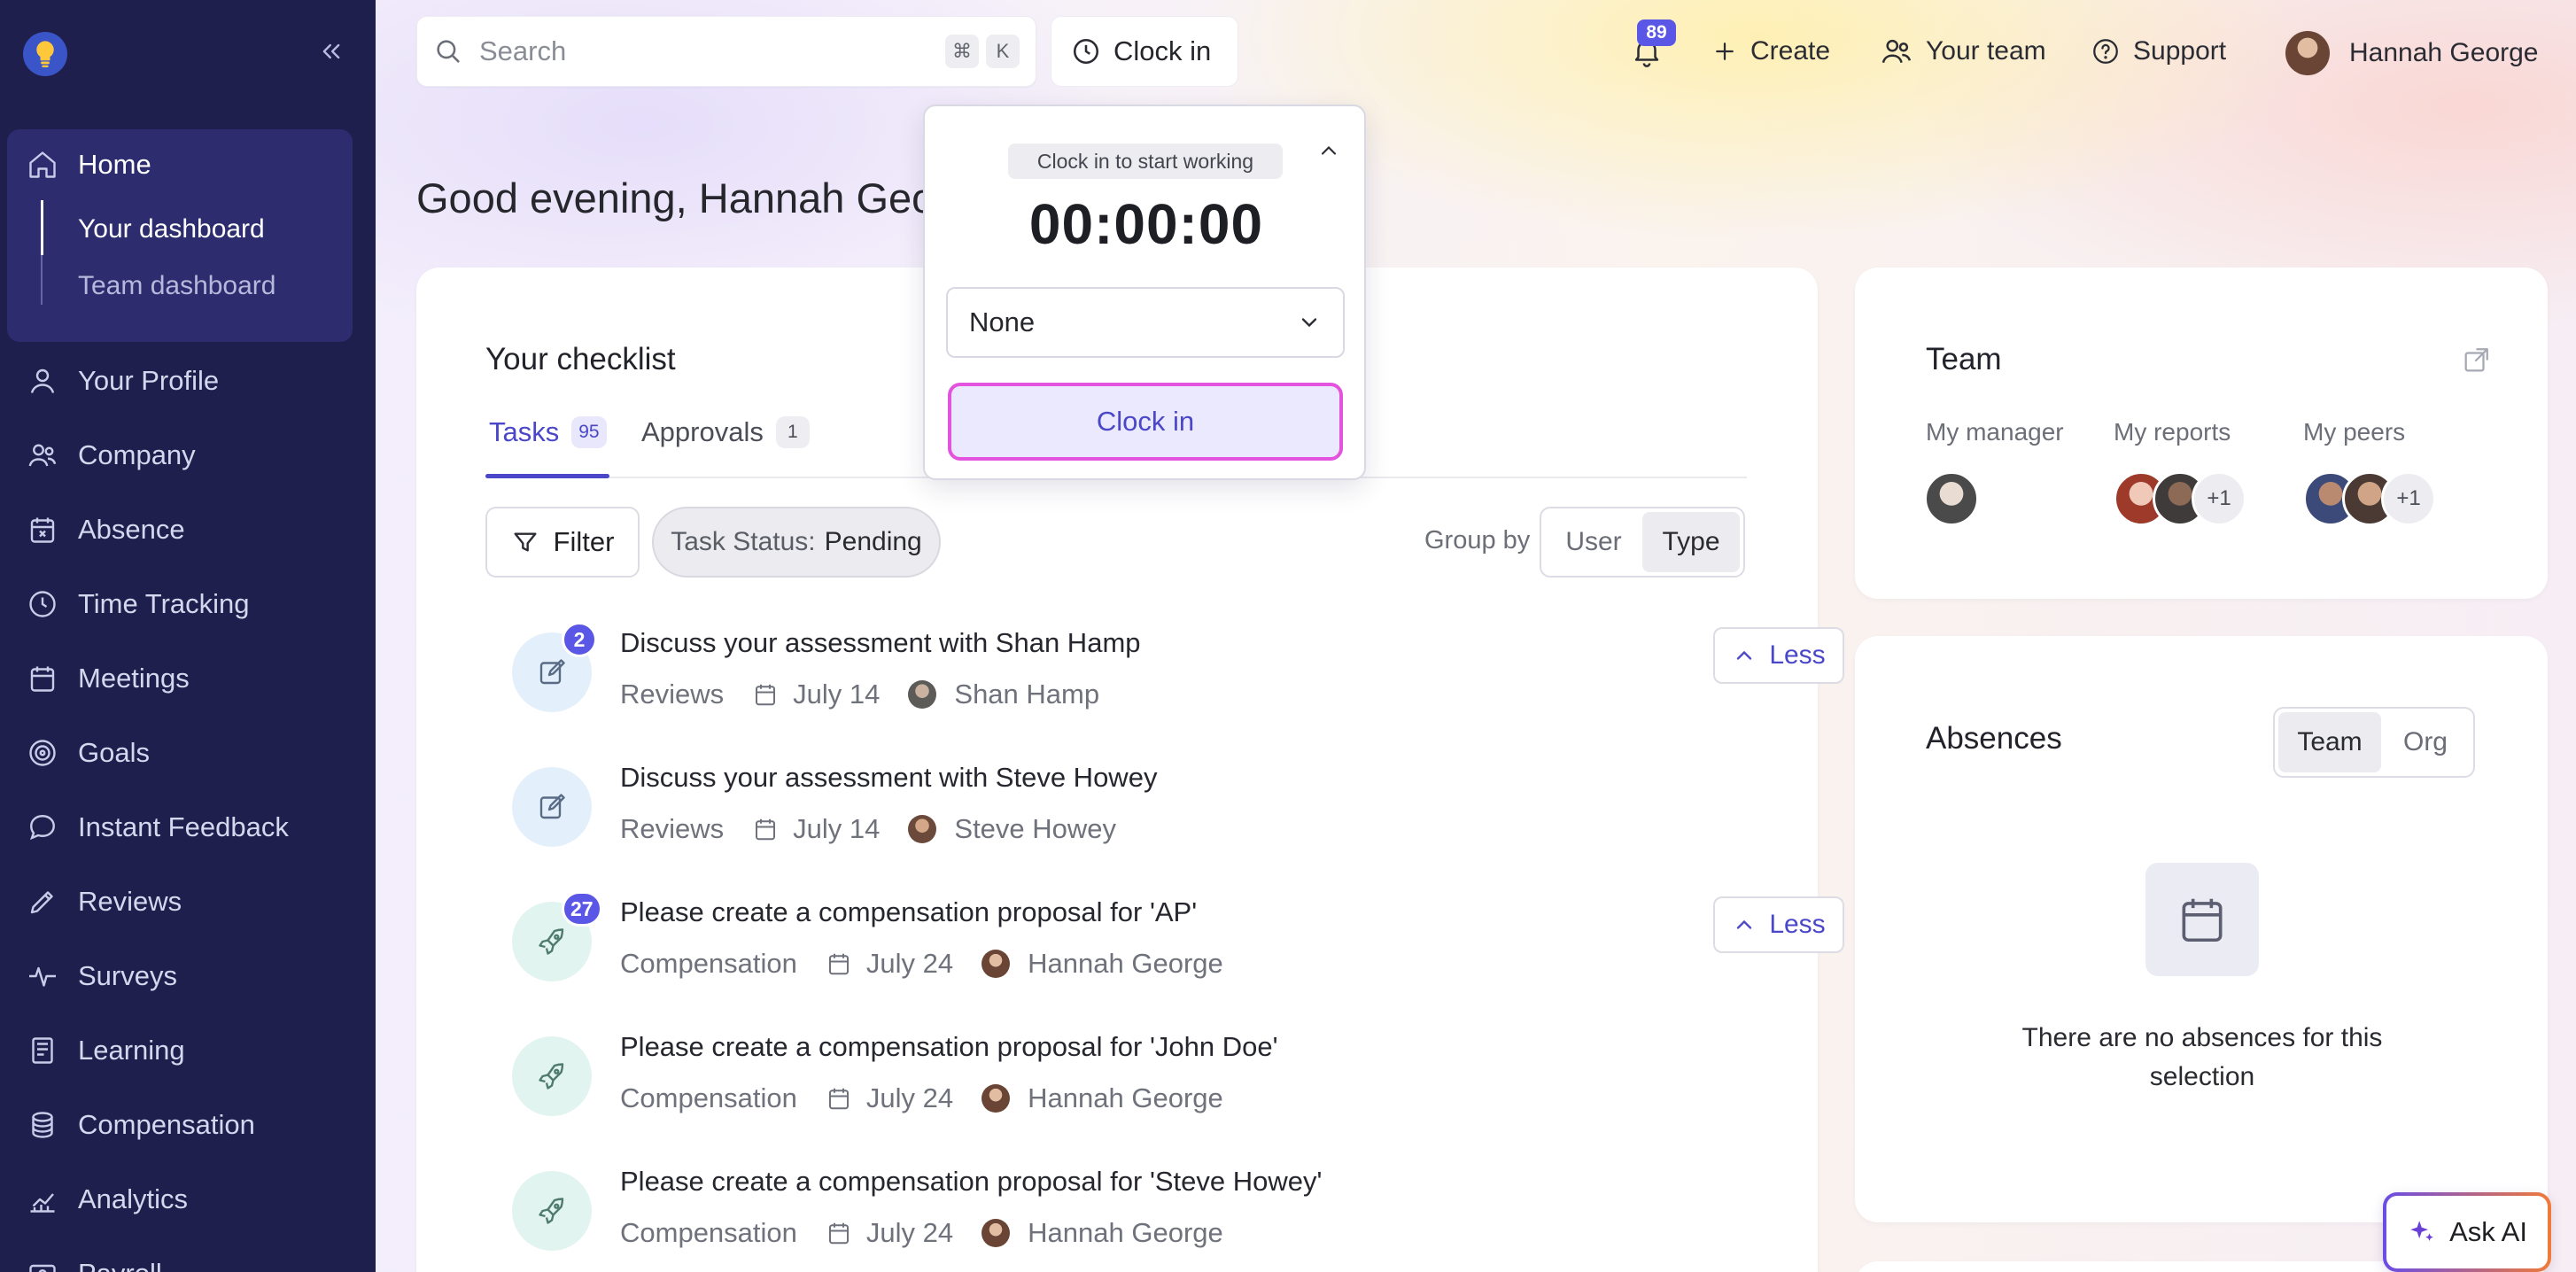 This screenshot has height=1272, width=2576. Describe the element at coordinates (1790, 51) in the screenshot. I see `create-label: Create` at that location.